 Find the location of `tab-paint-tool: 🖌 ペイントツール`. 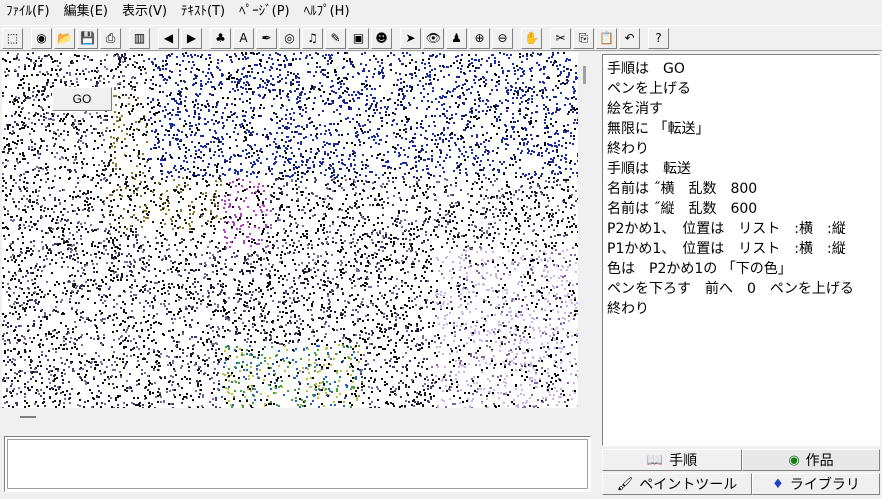

tab-paint-tool: 🖌 ペイントツール is located at coordinates (677, 484).